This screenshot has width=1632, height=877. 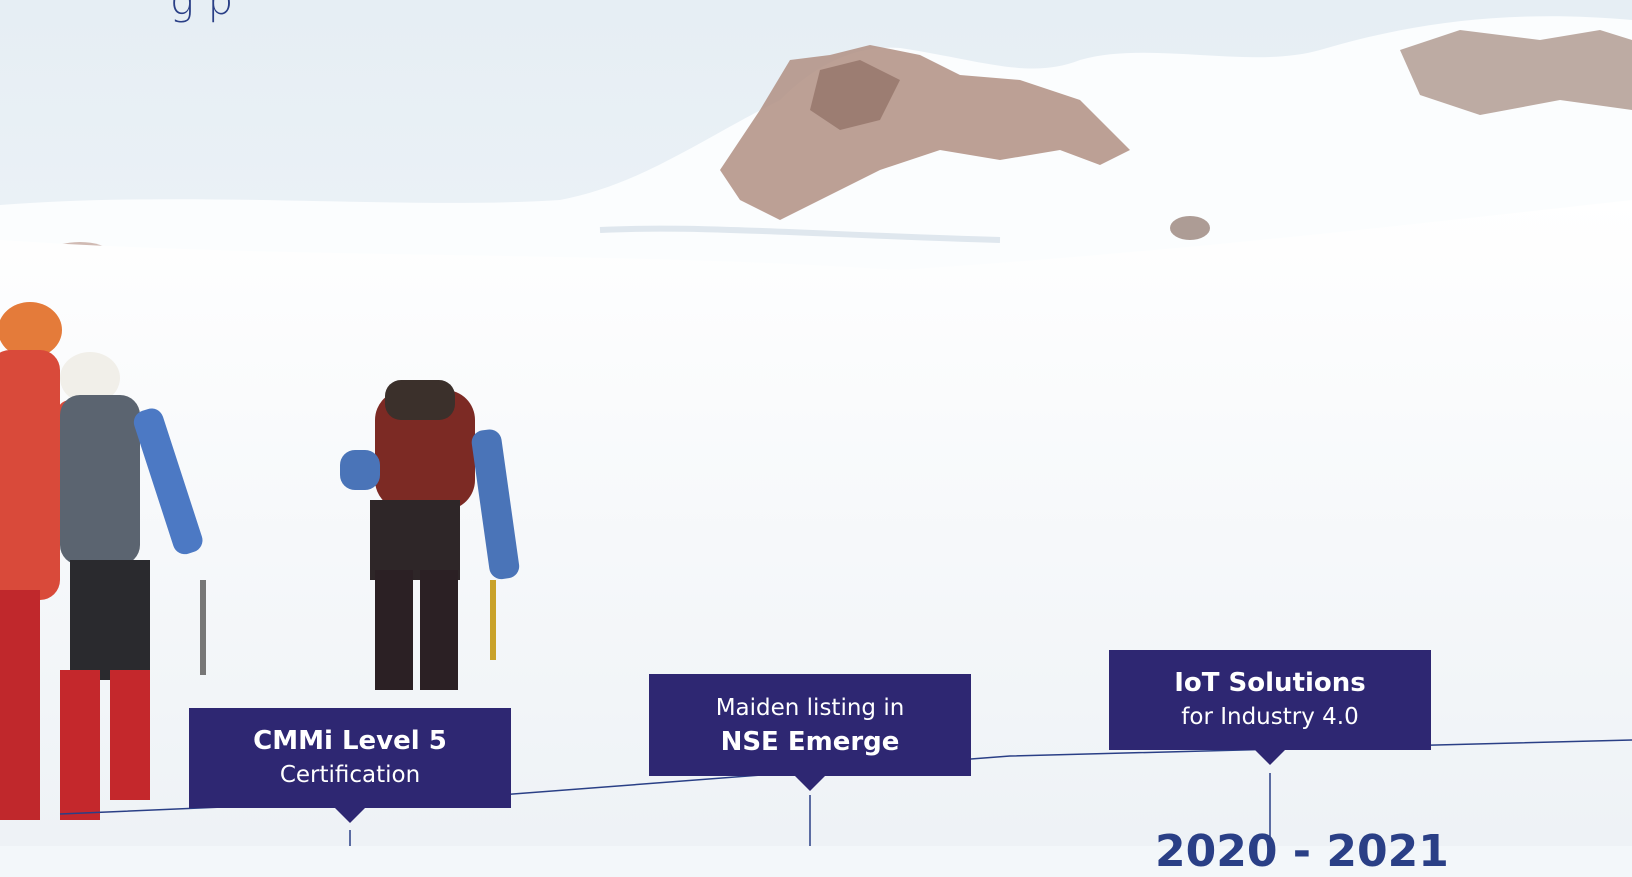 What do you see at coordinates (1302, 851) in the screenshot?
I see `timeline-year: 2020 - 2021` at bounding box center [1302, 851].